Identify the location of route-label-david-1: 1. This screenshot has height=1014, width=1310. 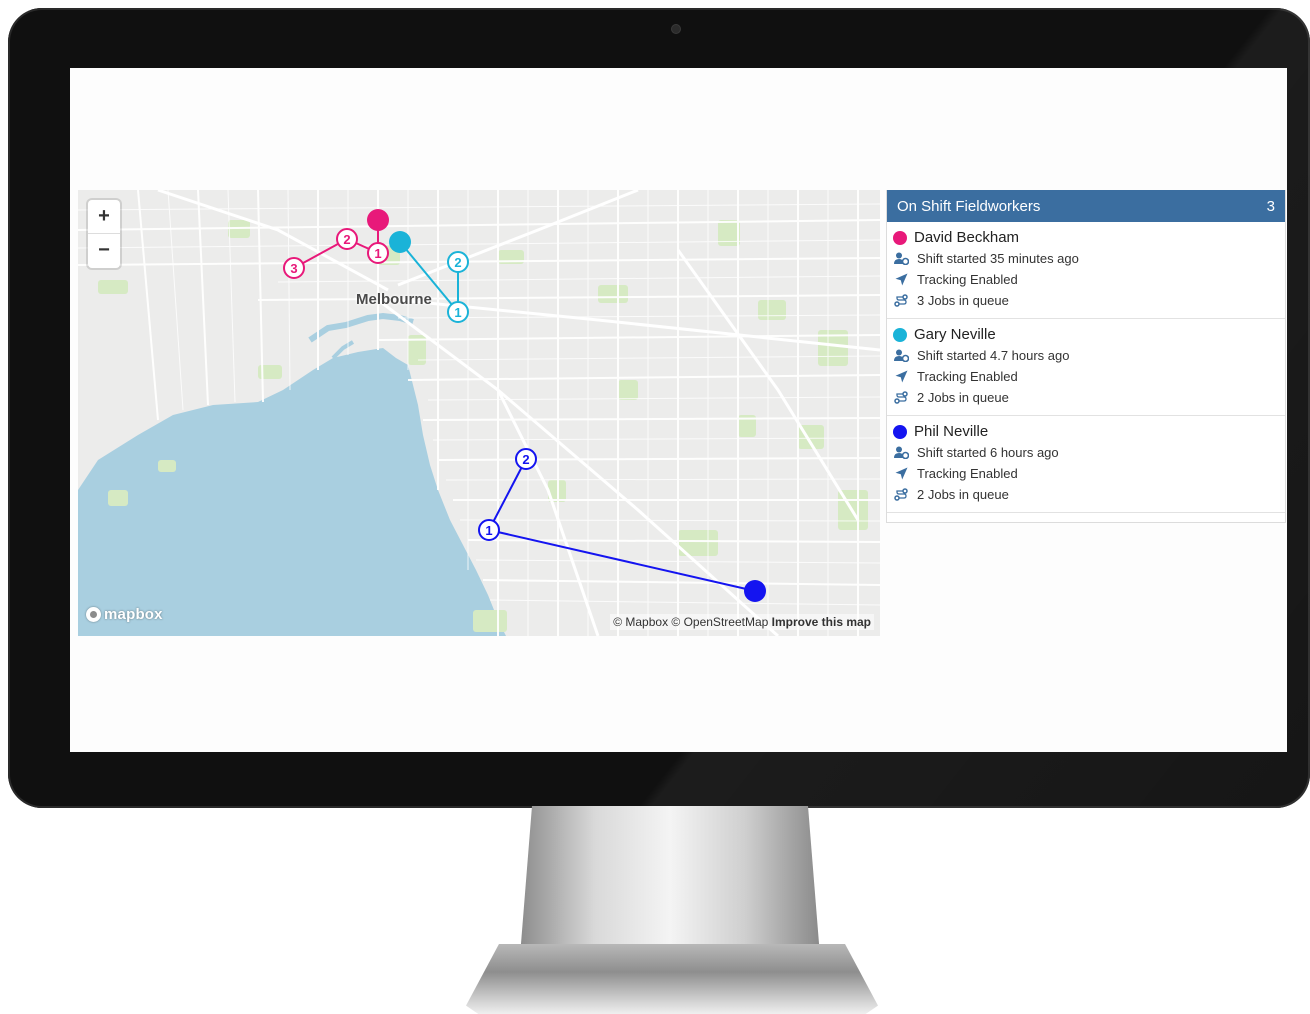
(377, 253).